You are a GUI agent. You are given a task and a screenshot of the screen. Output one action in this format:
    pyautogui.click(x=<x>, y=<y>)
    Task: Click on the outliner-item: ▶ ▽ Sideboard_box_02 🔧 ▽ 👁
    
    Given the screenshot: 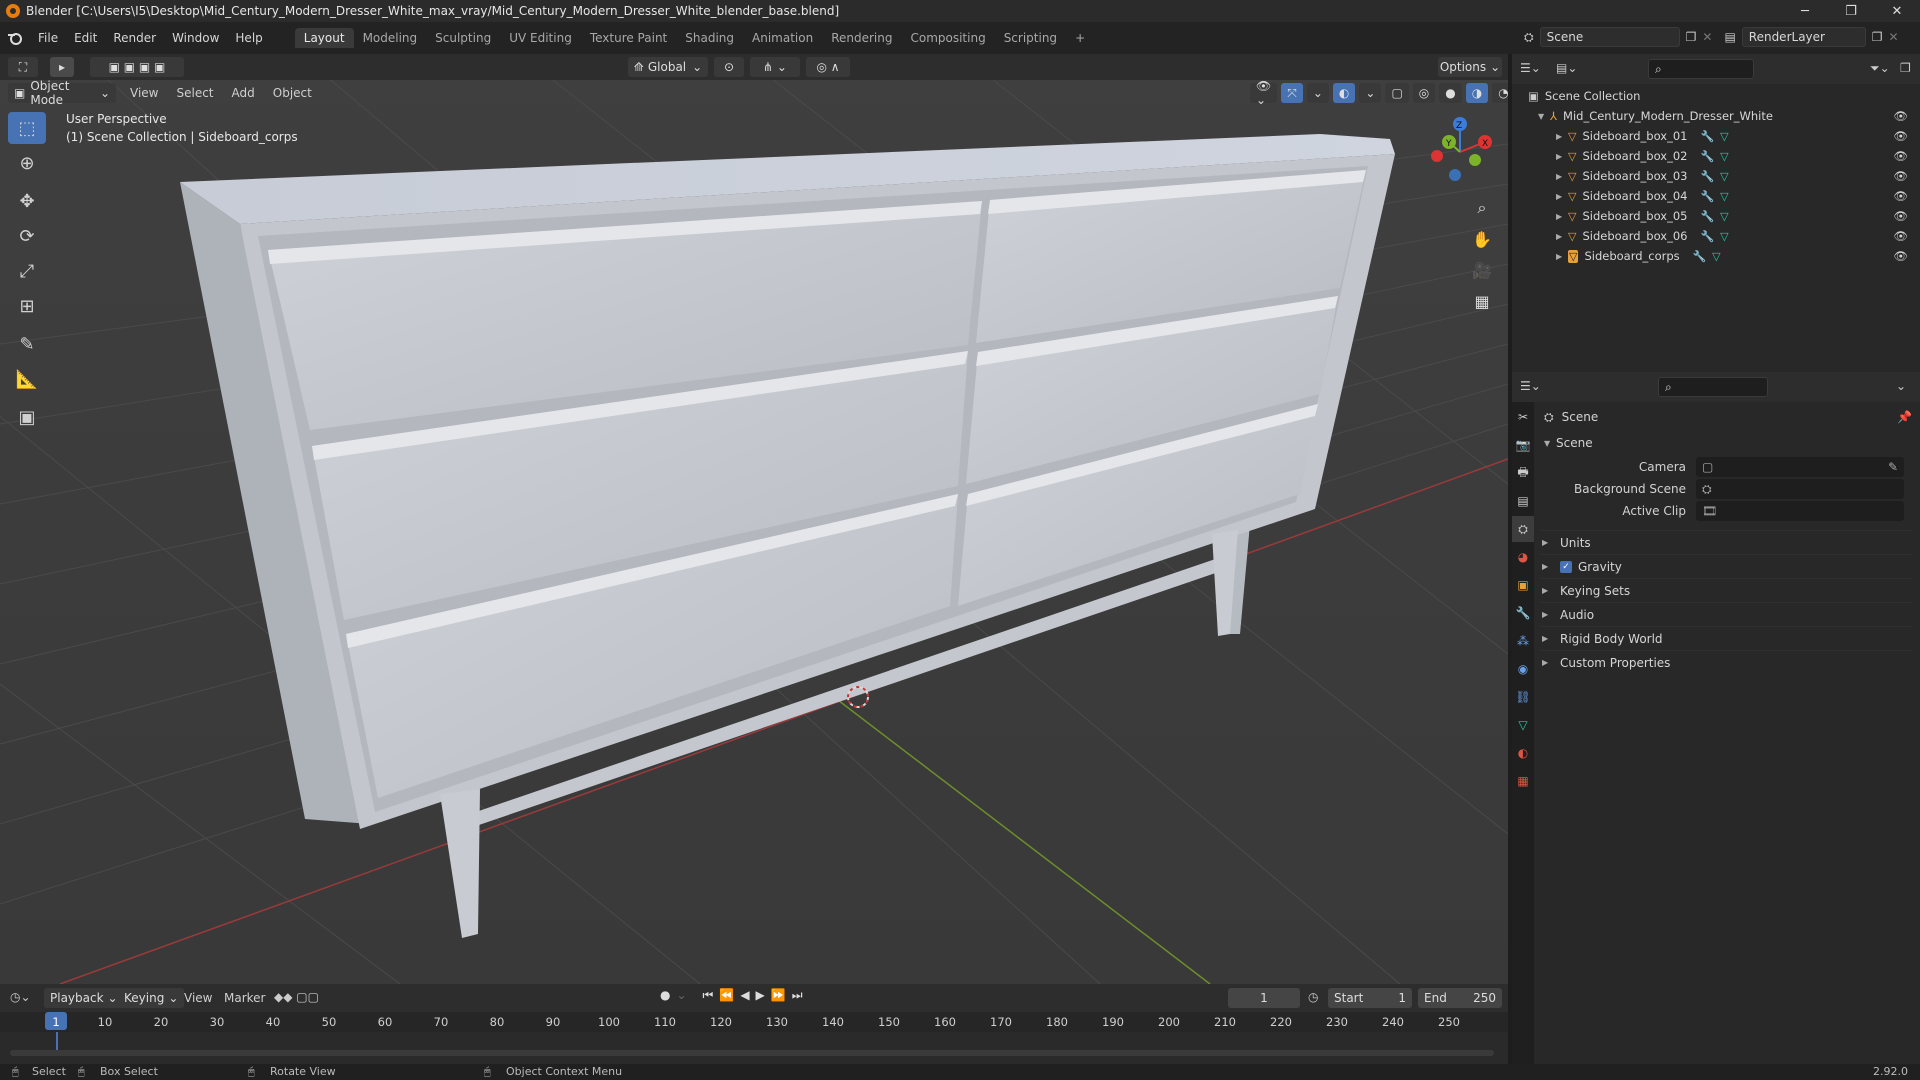 What is the action you would take?
    pyautogui.click(x=1724, y=156)
    